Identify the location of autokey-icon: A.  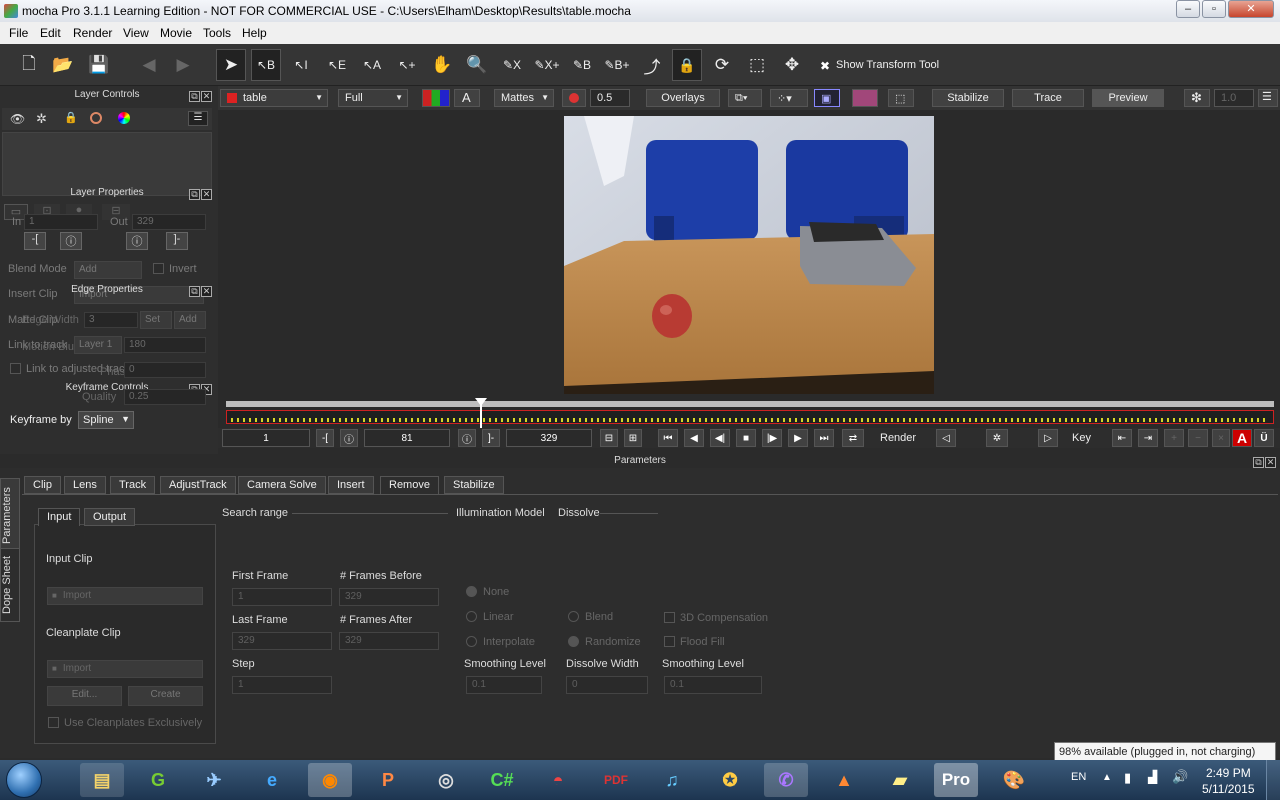
(1242, 438).